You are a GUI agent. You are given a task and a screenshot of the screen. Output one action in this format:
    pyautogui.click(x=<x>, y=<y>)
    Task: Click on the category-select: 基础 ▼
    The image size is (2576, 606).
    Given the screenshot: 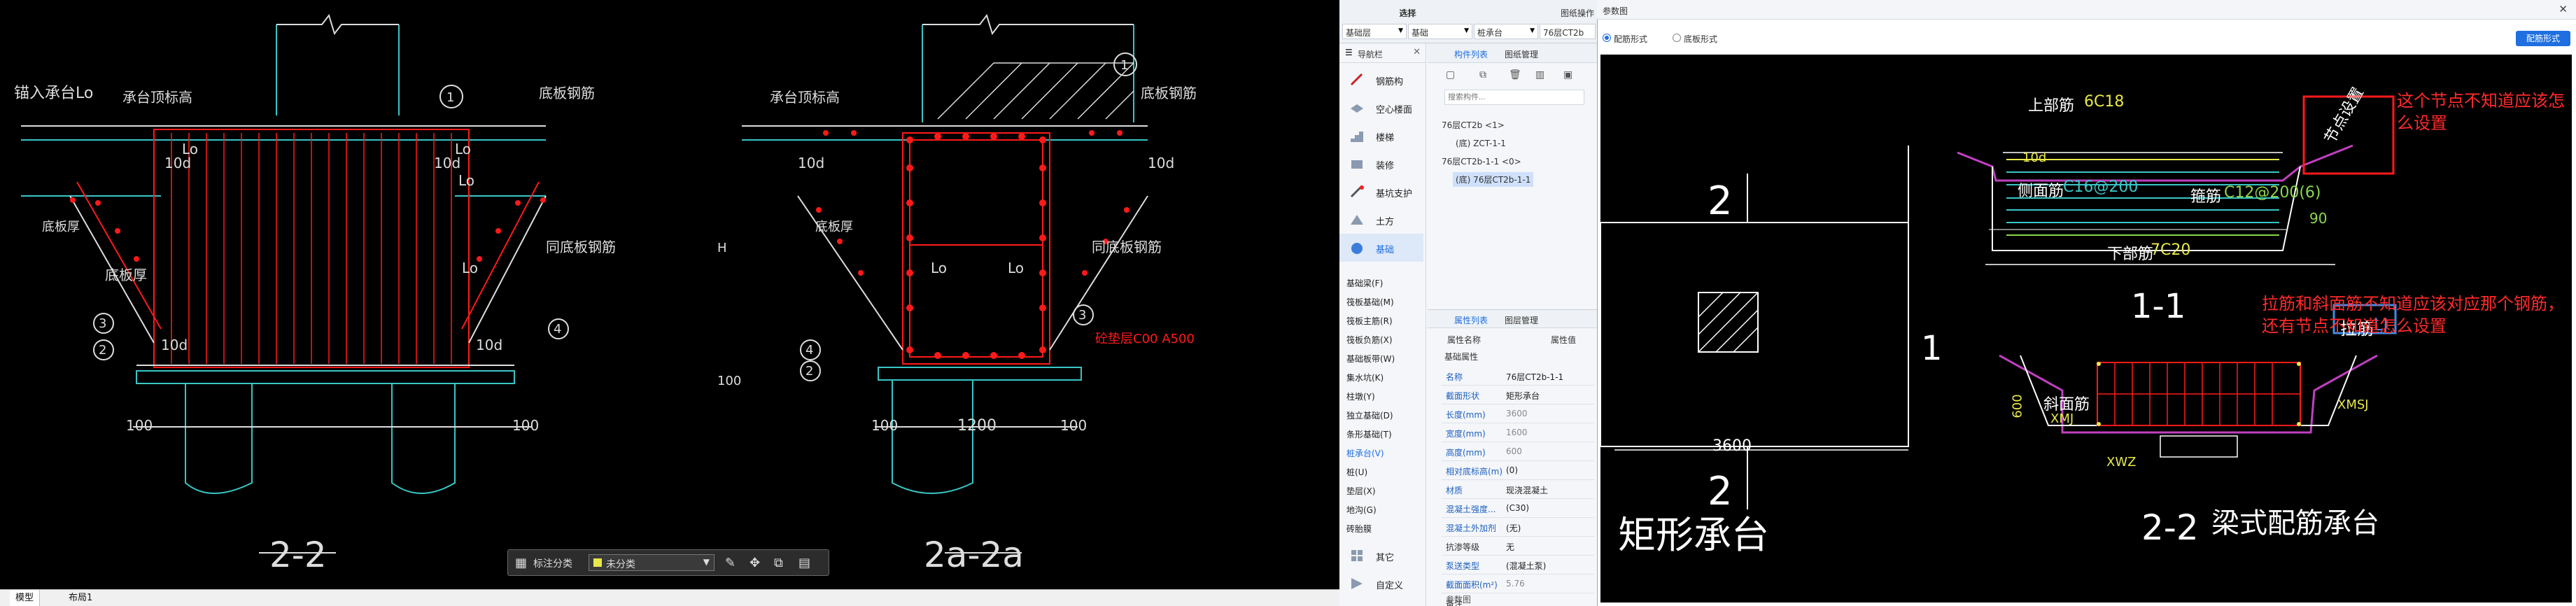 What is the action you would take?
    pyautogui.click(x=1440, y=32)
    